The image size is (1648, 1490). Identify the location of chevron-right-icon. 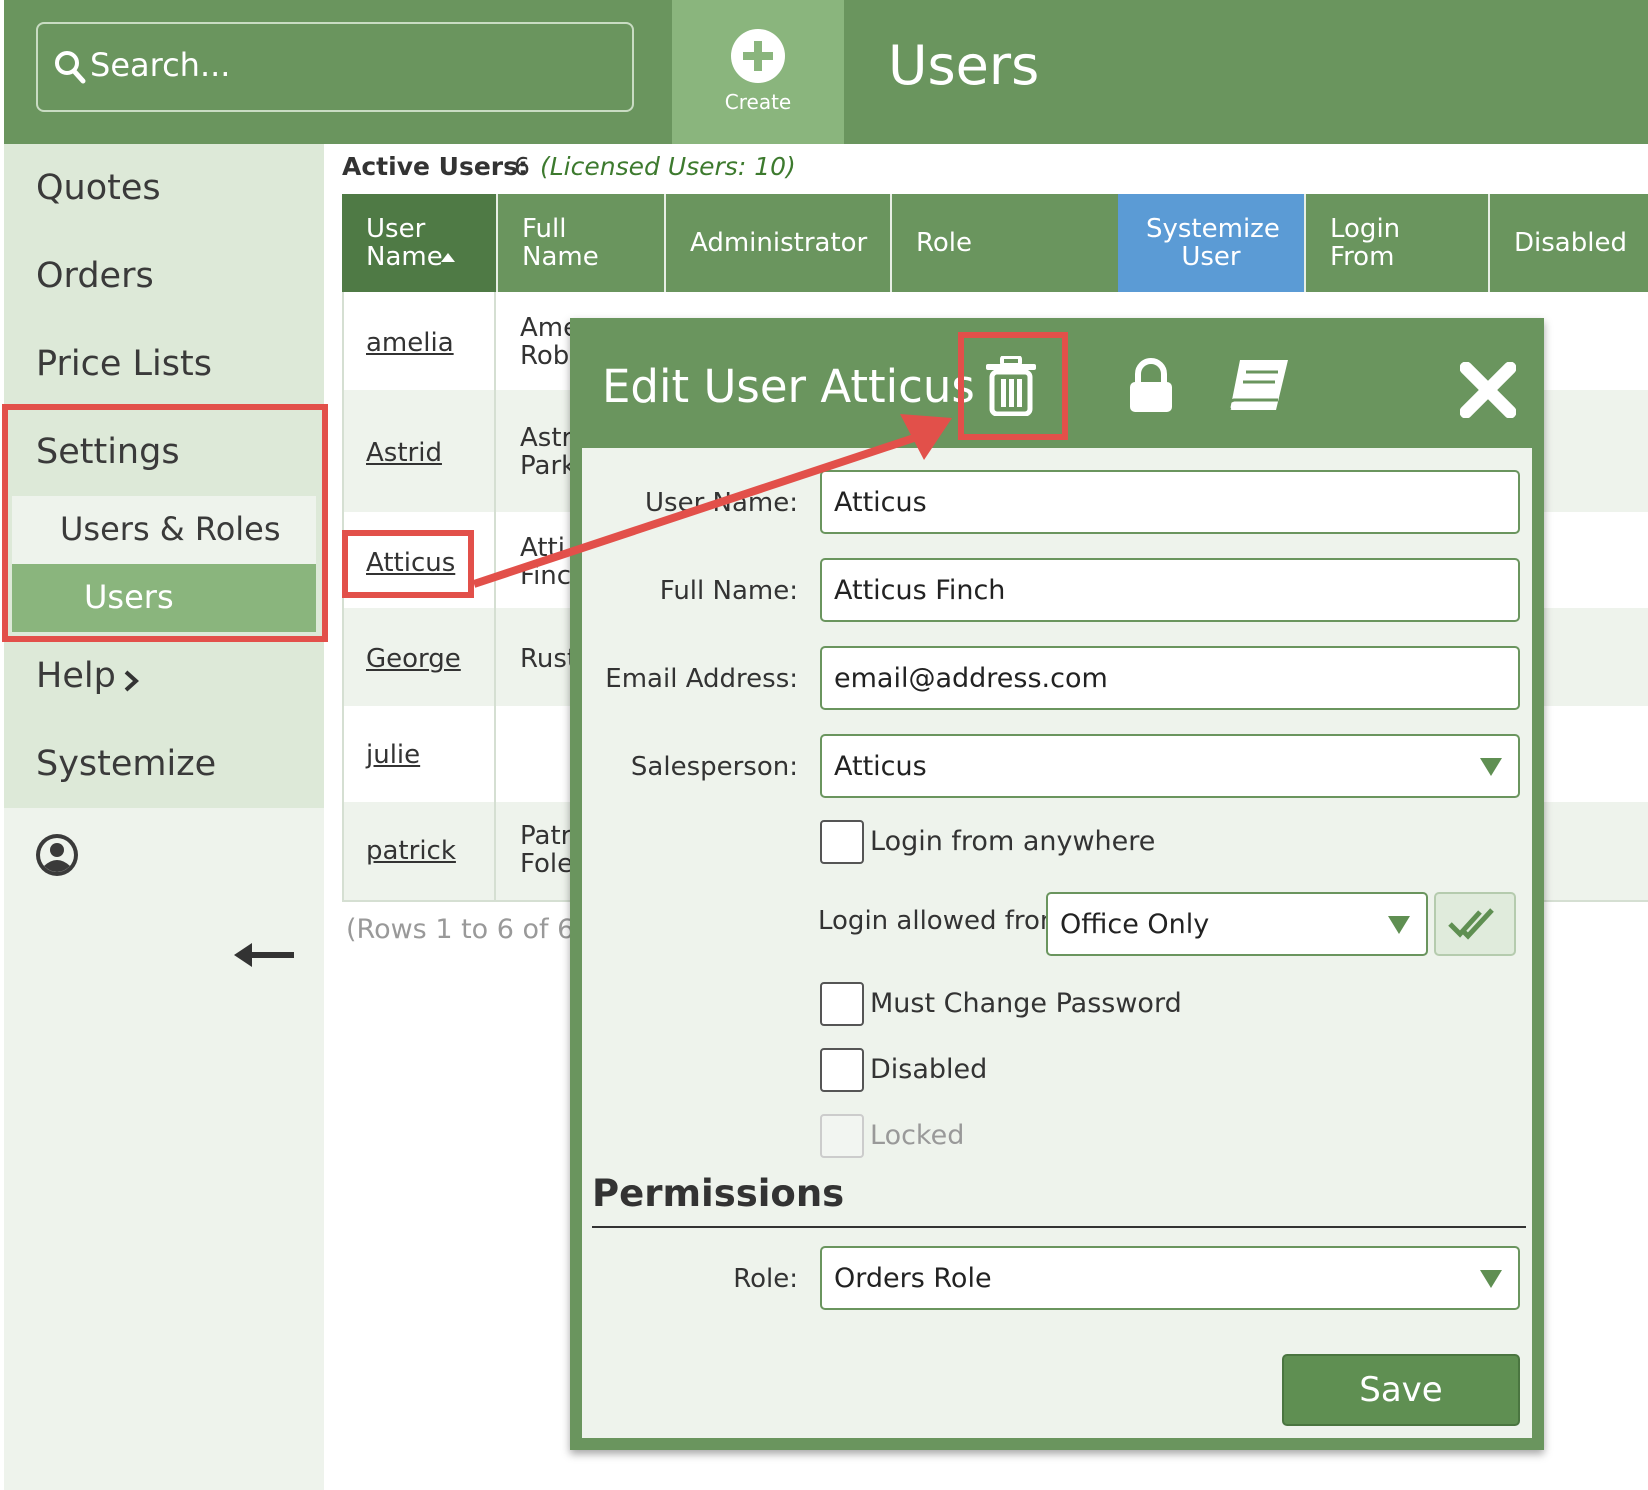
(131, 681).